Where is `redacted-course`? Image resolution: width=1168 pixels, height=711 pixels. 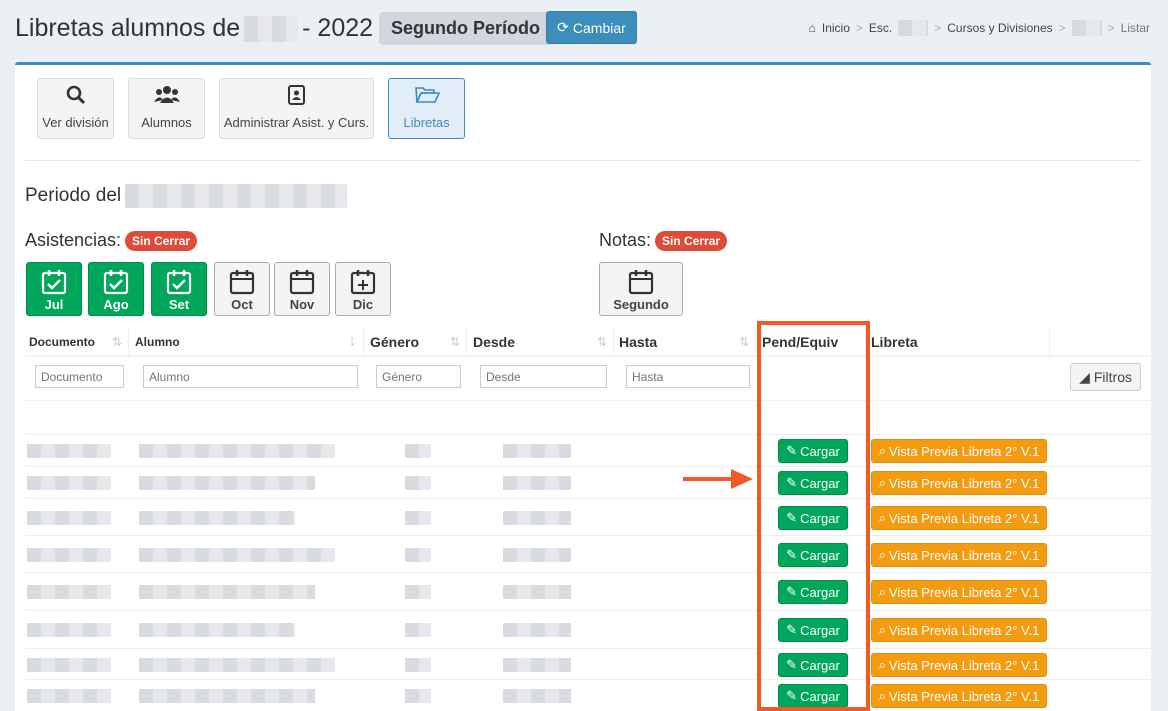
redacted-course is located at coordinates (1086, 28).